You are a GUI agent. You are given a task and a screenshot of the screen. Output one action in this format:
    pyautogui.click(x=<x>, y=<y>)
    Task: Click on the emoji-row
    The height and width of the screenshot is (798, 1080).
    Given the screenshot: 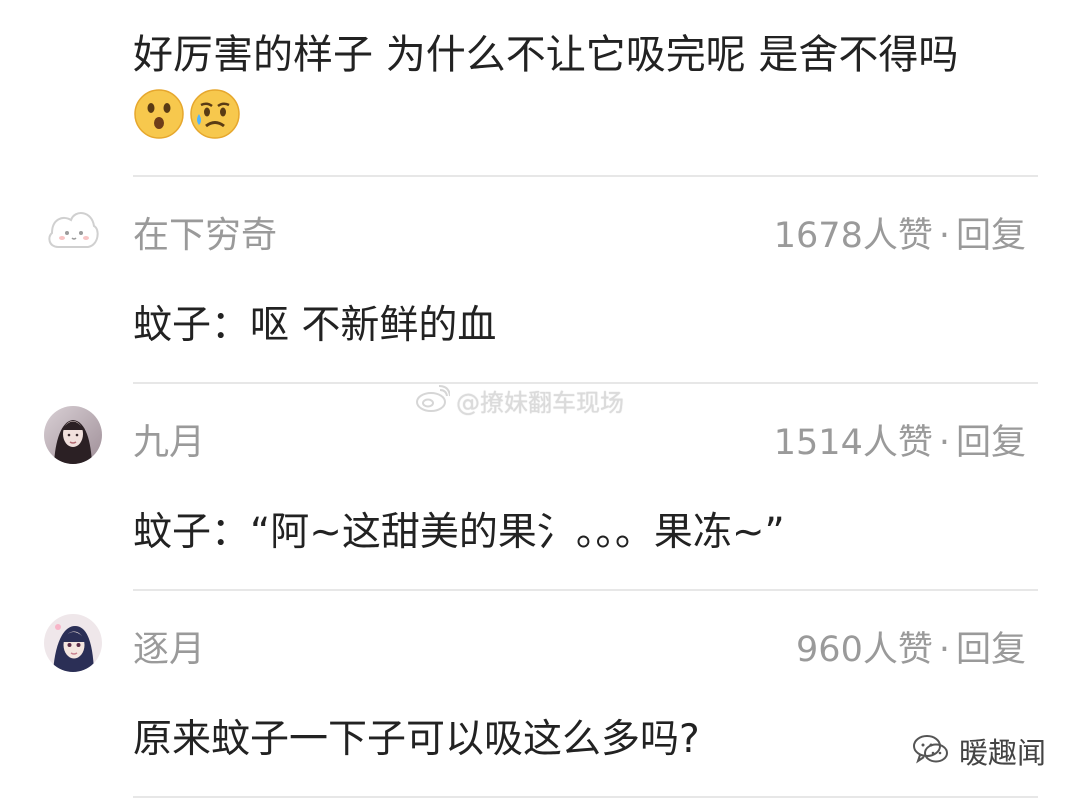 What is the action you would take?
    pyautogui.click(x=585, y=114)
    